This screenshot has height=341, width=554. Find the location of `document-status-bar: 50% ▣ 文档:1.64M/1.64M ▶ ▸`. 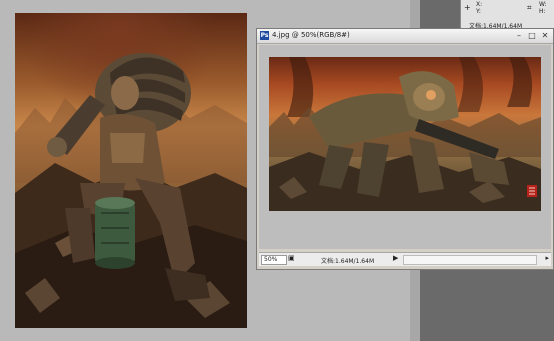

document-status-bar: 50% ▣ 文档:1.64M/1.64M ▶ ▸ is located at coordinates (405, 259).